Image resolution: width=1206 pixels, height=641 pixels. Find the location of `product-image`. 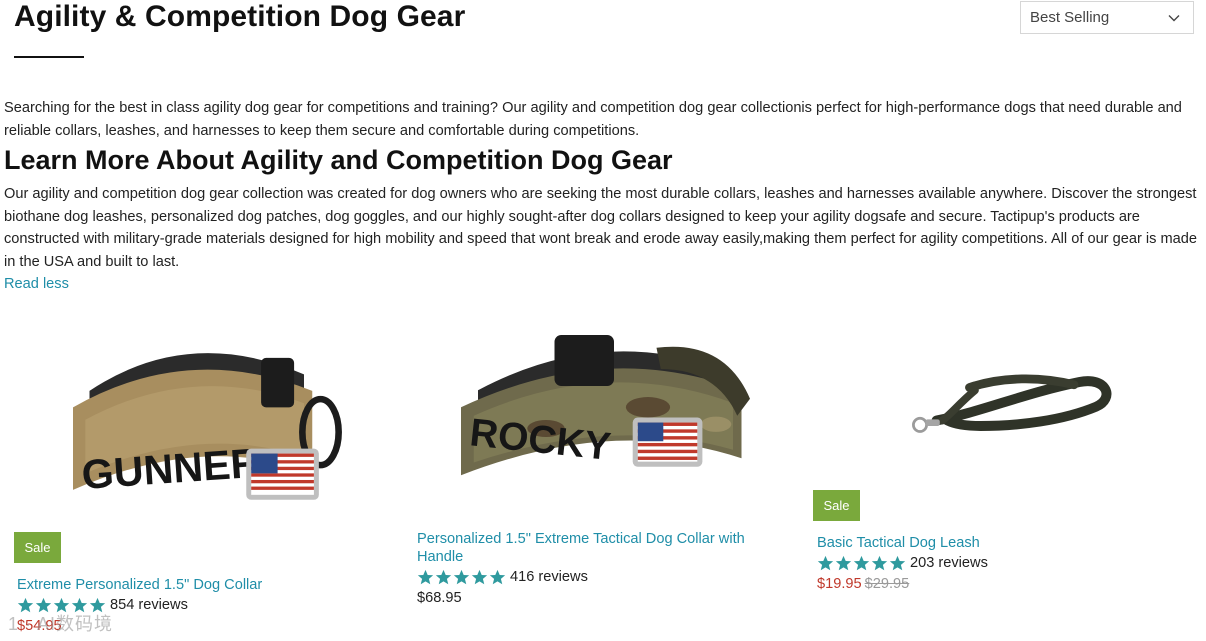

product-image is located at coordinates (1008, 415).